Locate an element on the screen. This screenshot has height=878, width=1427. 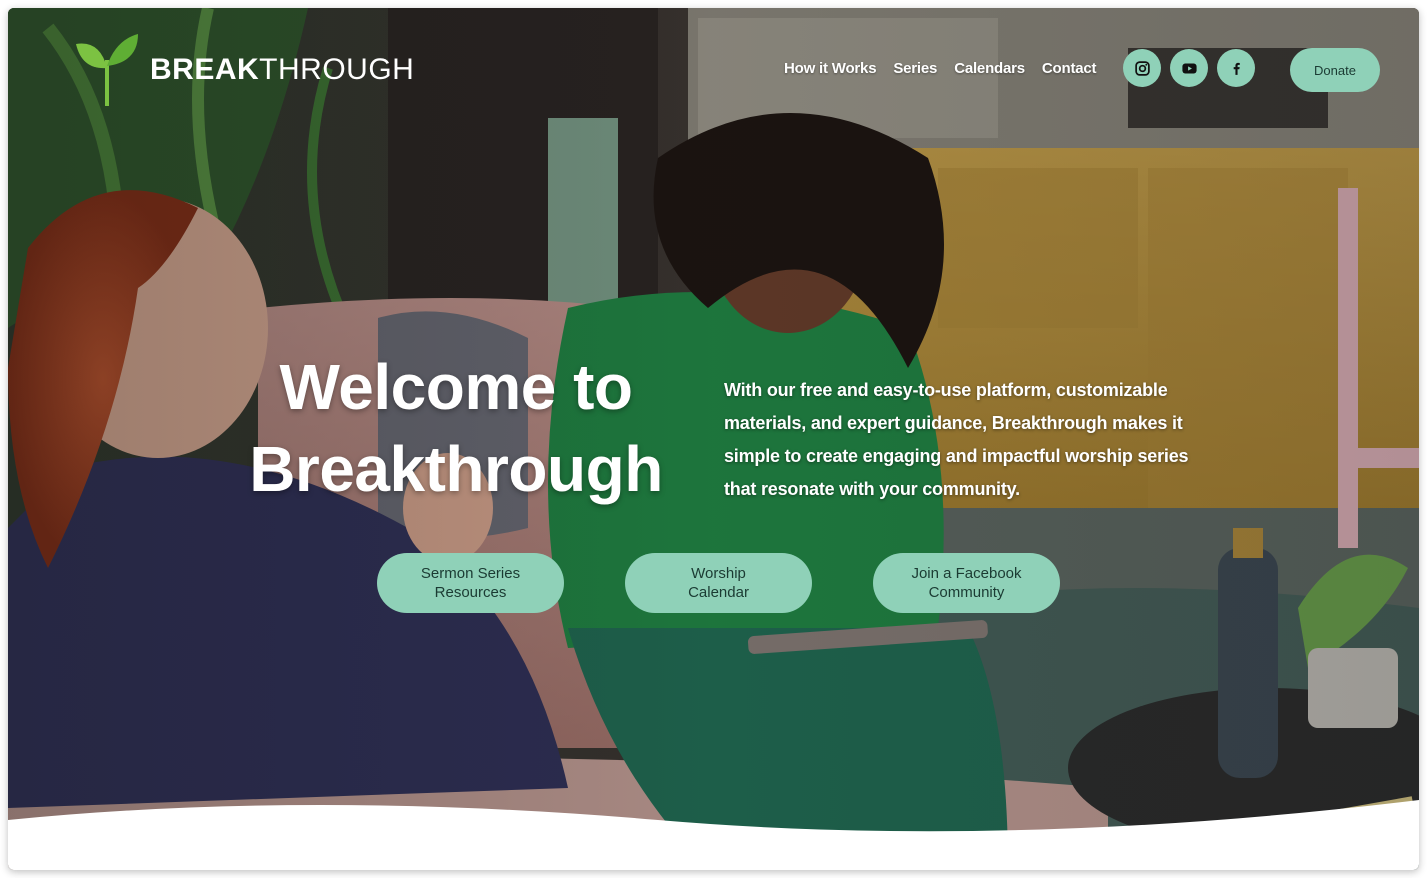
brand-logo: BREAKTHROUGH is located at coordinates (243, 69).